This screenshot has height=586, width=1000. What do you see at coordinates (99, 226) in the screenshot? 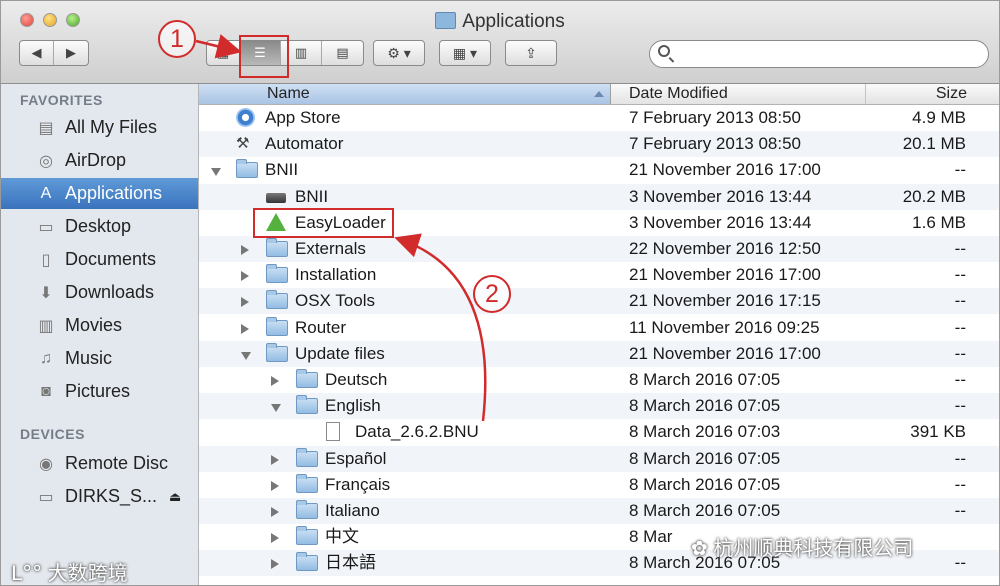
I see `sidebar-item-desktop: ▭ Desktop` at bounding box center [99, 226].